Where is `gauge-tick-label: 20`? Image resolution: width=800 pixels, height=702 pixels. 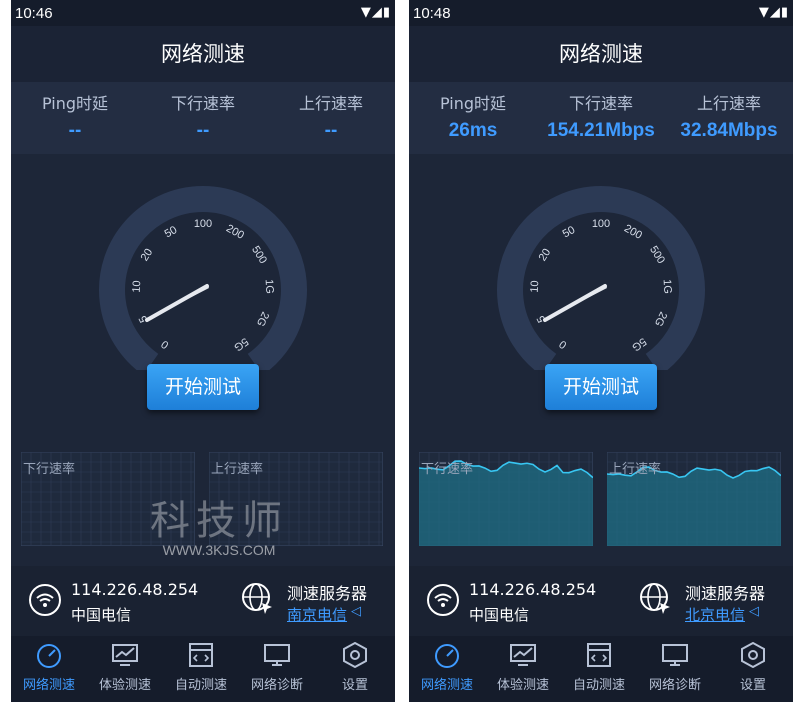 gauge-tick-label: 20 is located at coordinates (147, 255).